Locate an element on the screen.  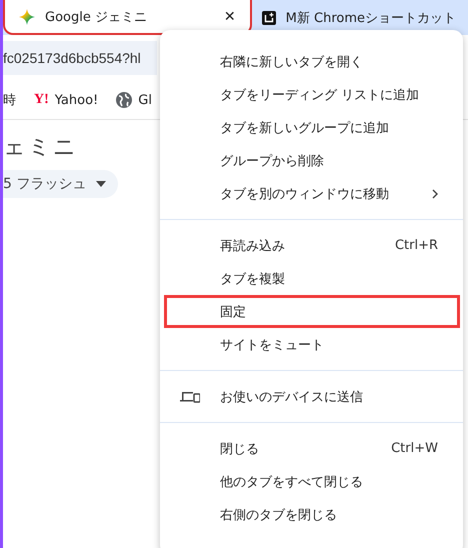
menu-item-label: タブを複製 is located at coordinates (253, 279).